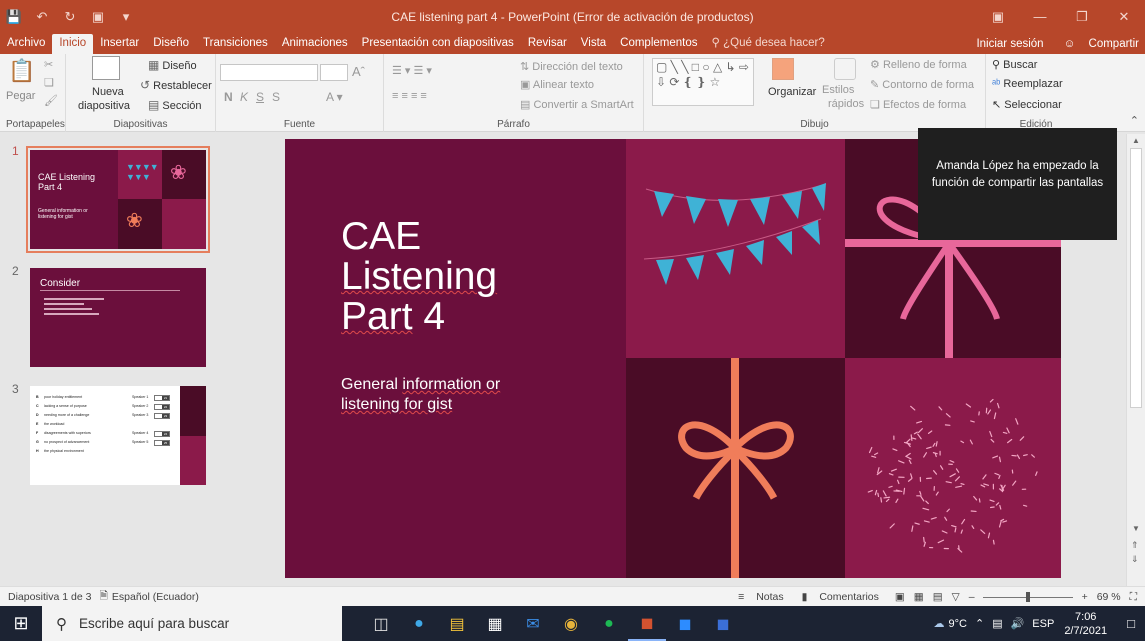  I want to click on fit-slide-icon: ⛶, so click(1133, 597).